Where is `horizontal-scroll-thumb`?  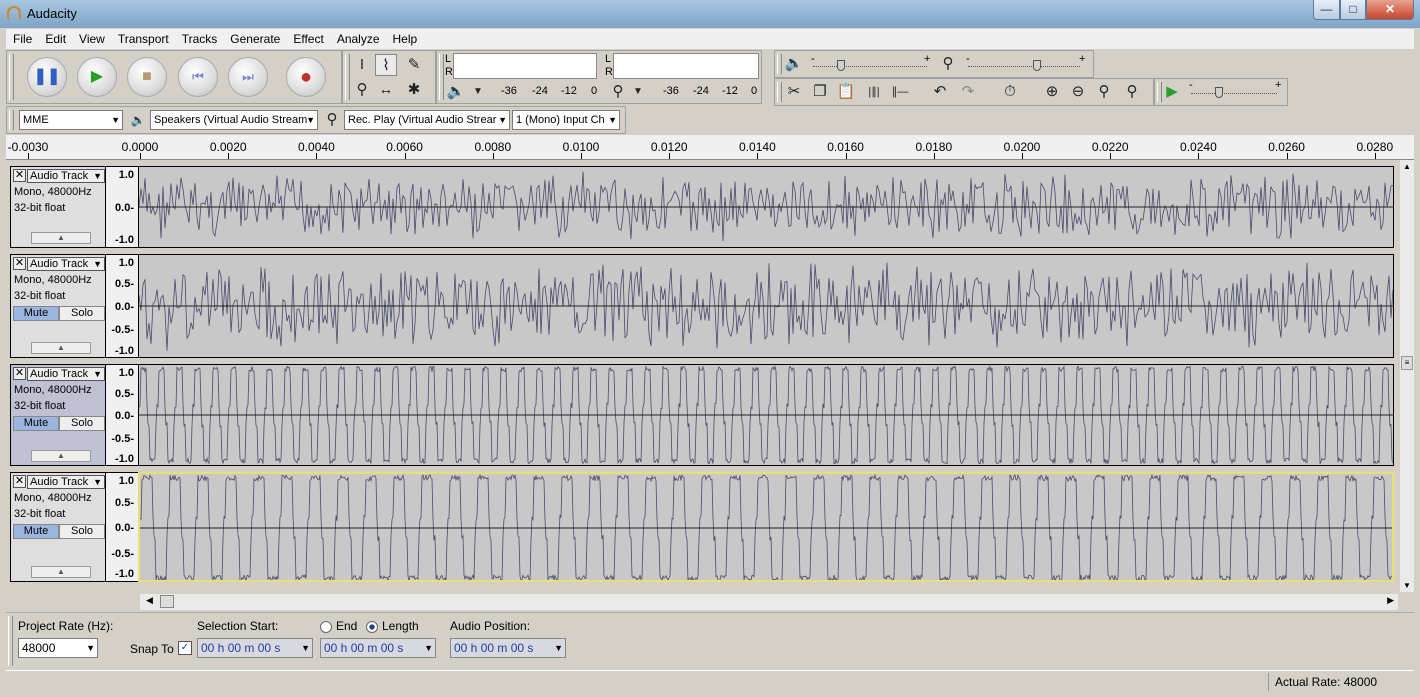 horizontal-scroll-thumb is located at coordinates (167, 601).